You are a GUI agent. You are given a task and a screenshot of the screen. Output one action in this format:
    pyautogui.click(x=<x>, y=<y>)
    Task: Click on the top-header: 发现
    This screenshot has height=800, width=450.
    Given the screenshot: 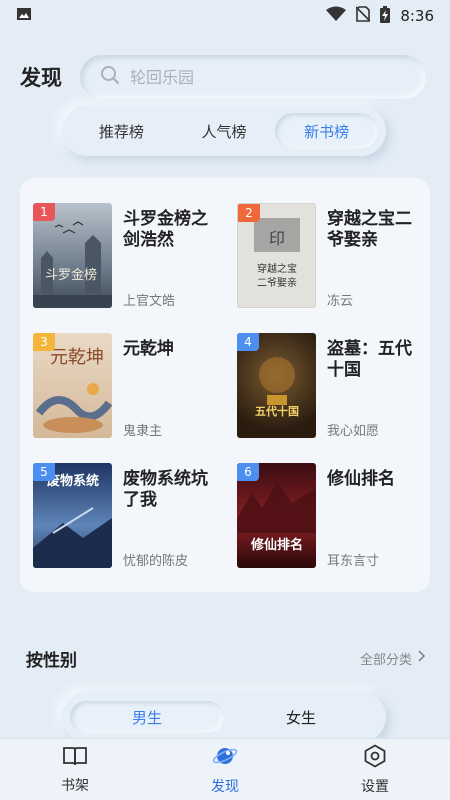 What is the action you would take?
    pyautogui.click(x=225, y=77)
    